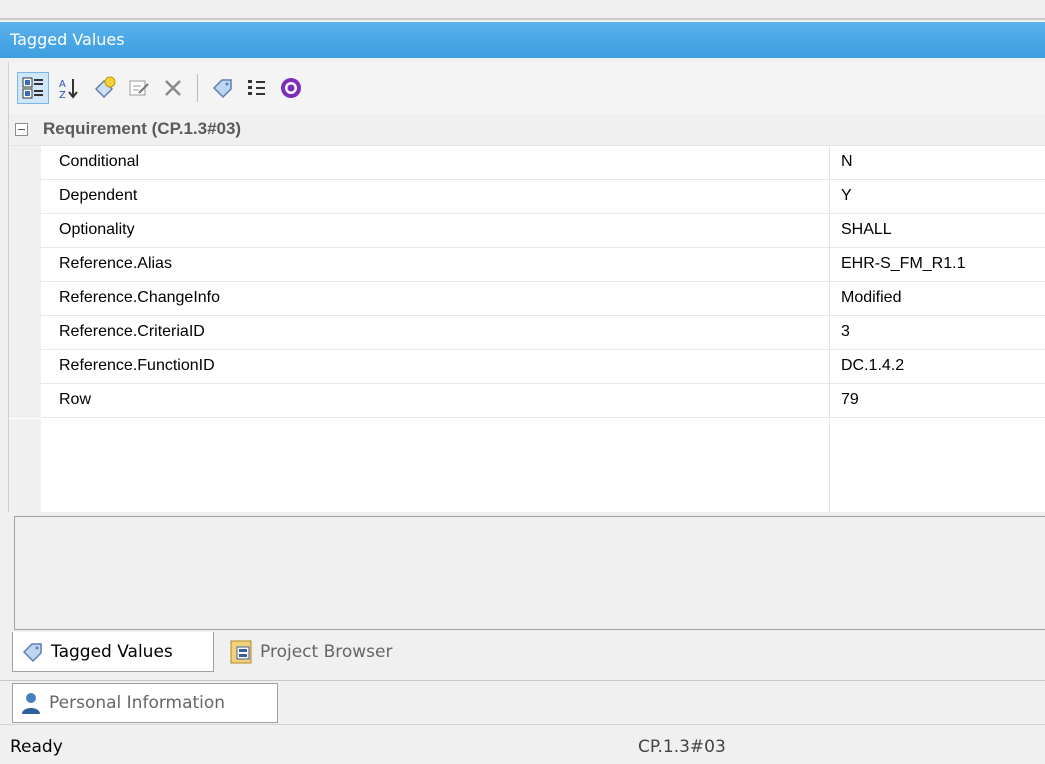 Image resolution: width=1045 pixels, height=764 pixels. What do you see at coordinates (872, 366) in the screenshot?
I see `property-value: DC.1.4.2` at bounding box center [872, 366].